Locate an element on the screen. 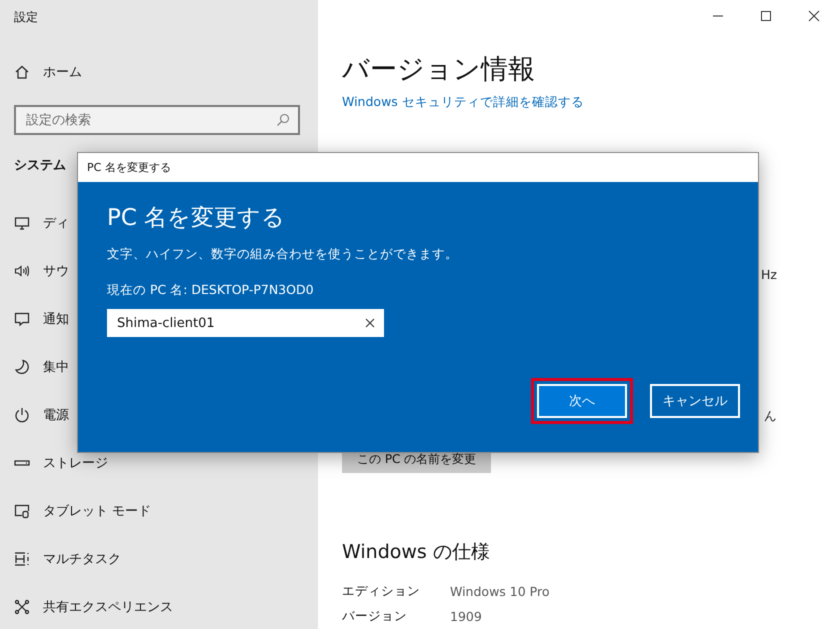 This screenshot has height=629, width=832. home-nav-item: ホーム is located at coordinates (48, 72).